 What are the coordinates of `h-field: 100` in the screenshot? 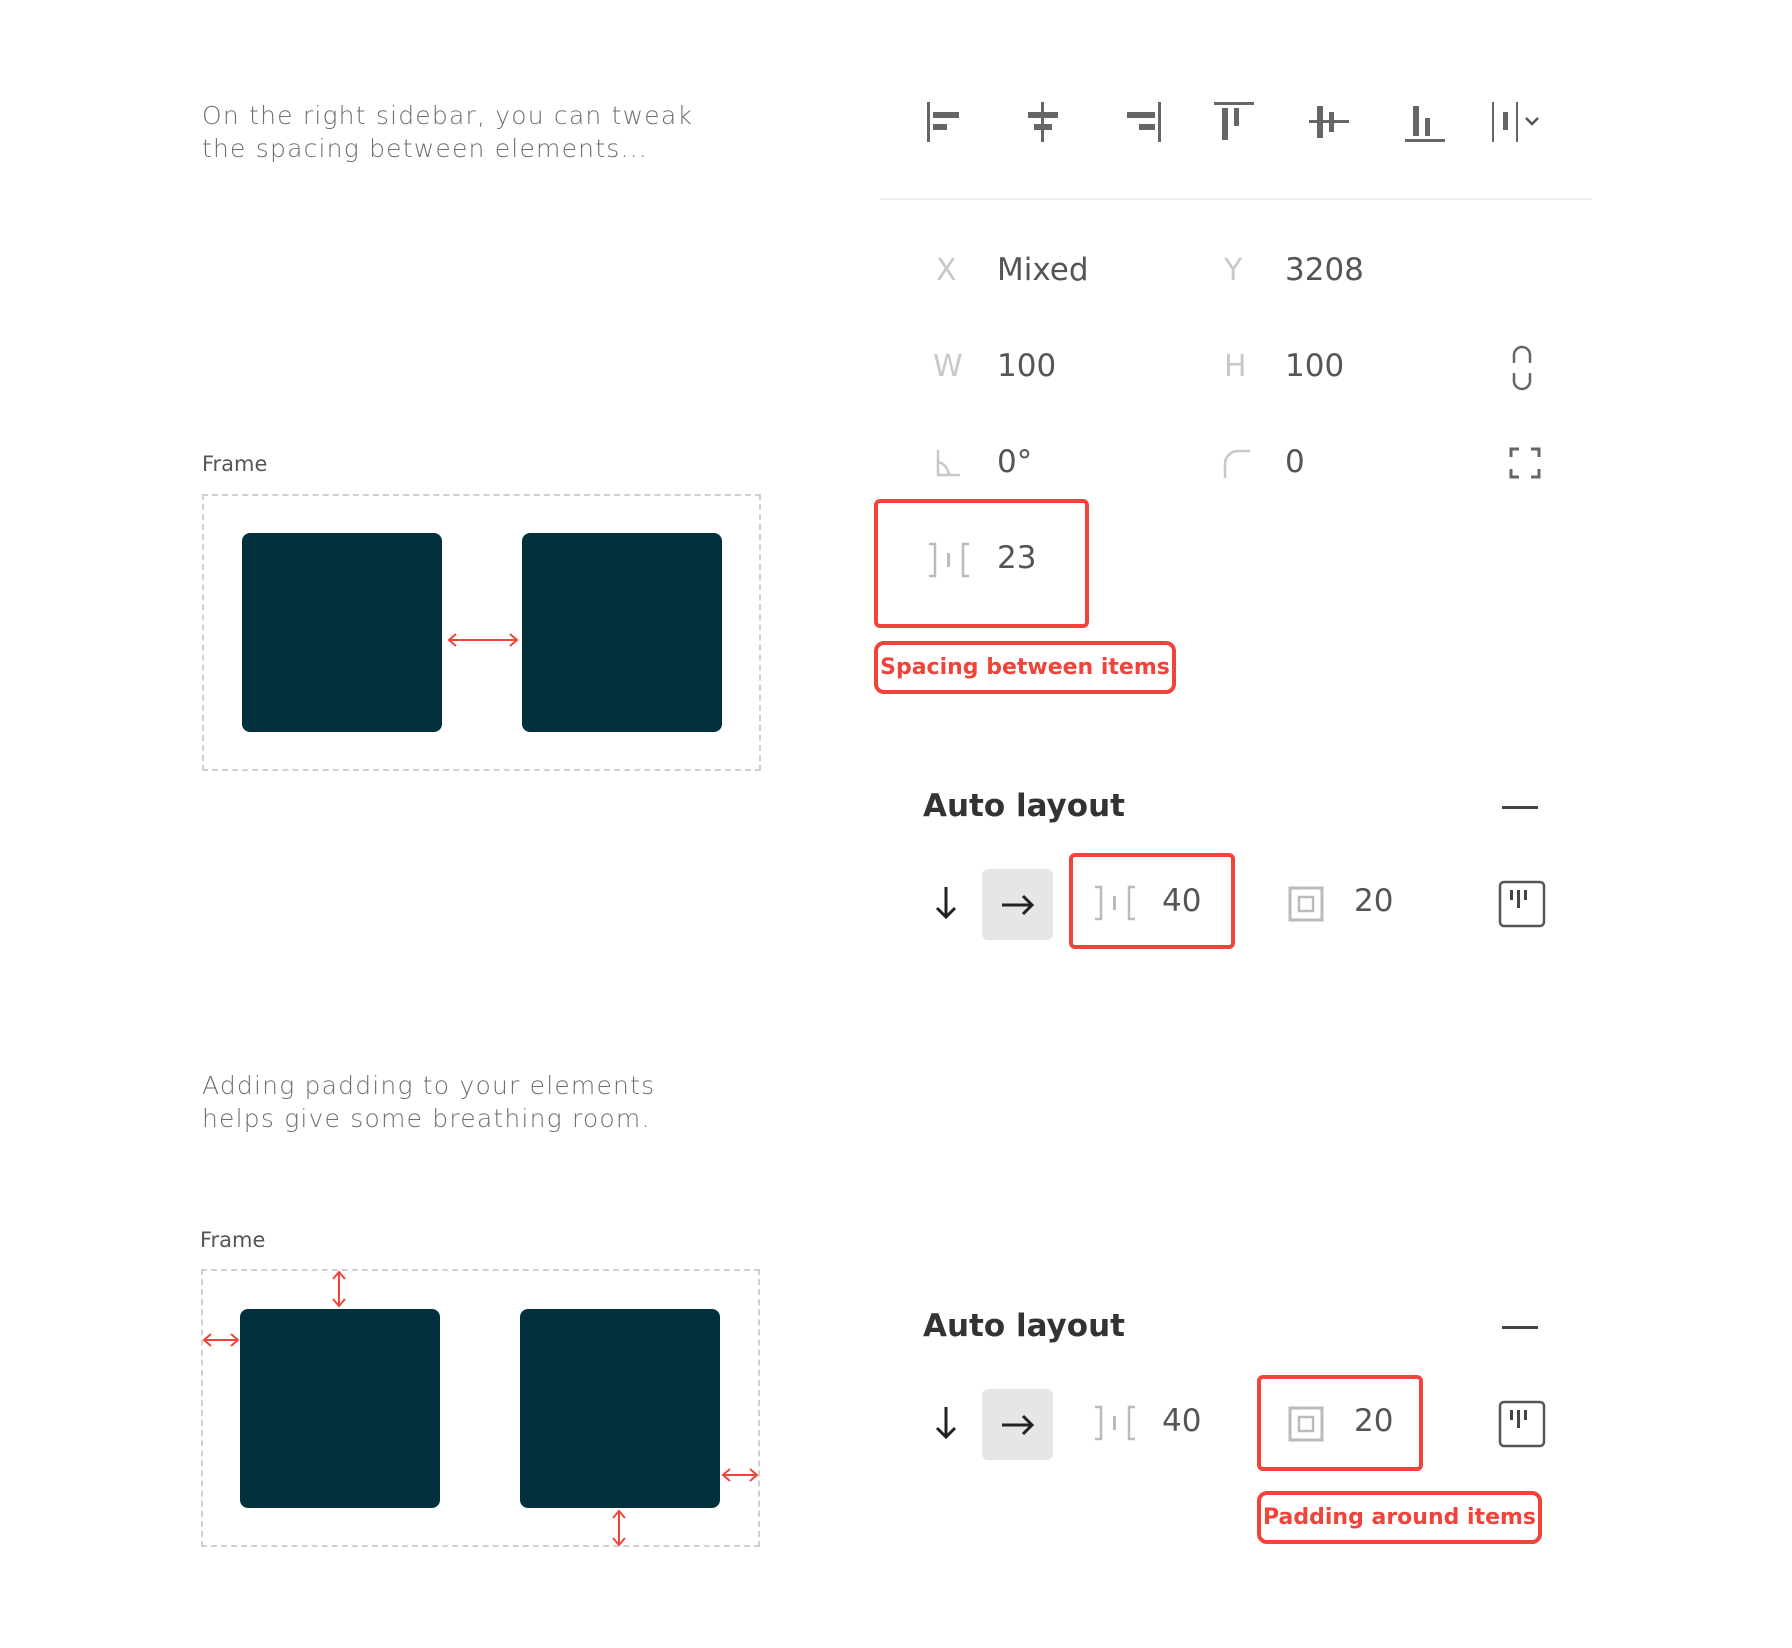 It's located at (1314, 366).